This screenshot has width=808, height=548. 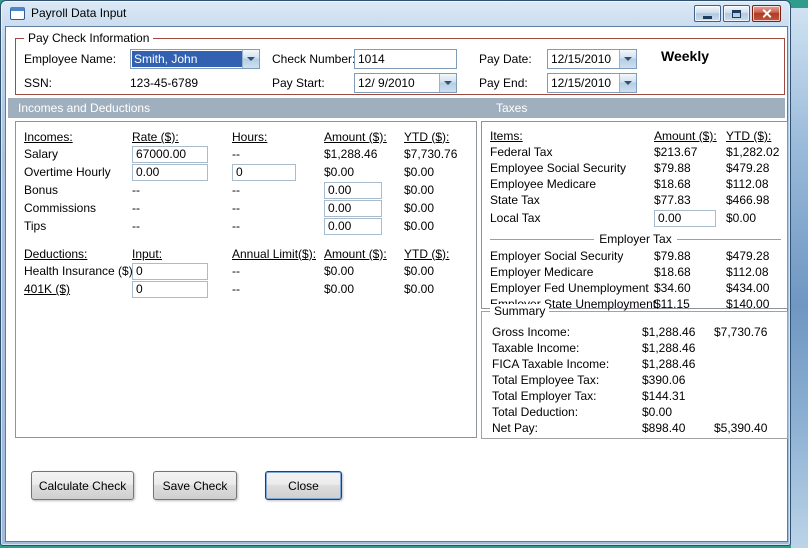 What do you see at coordinates (355, 136) in the screenshot?
I see `amount-col-header: Amount ($):` at bounding box center [355, 136].